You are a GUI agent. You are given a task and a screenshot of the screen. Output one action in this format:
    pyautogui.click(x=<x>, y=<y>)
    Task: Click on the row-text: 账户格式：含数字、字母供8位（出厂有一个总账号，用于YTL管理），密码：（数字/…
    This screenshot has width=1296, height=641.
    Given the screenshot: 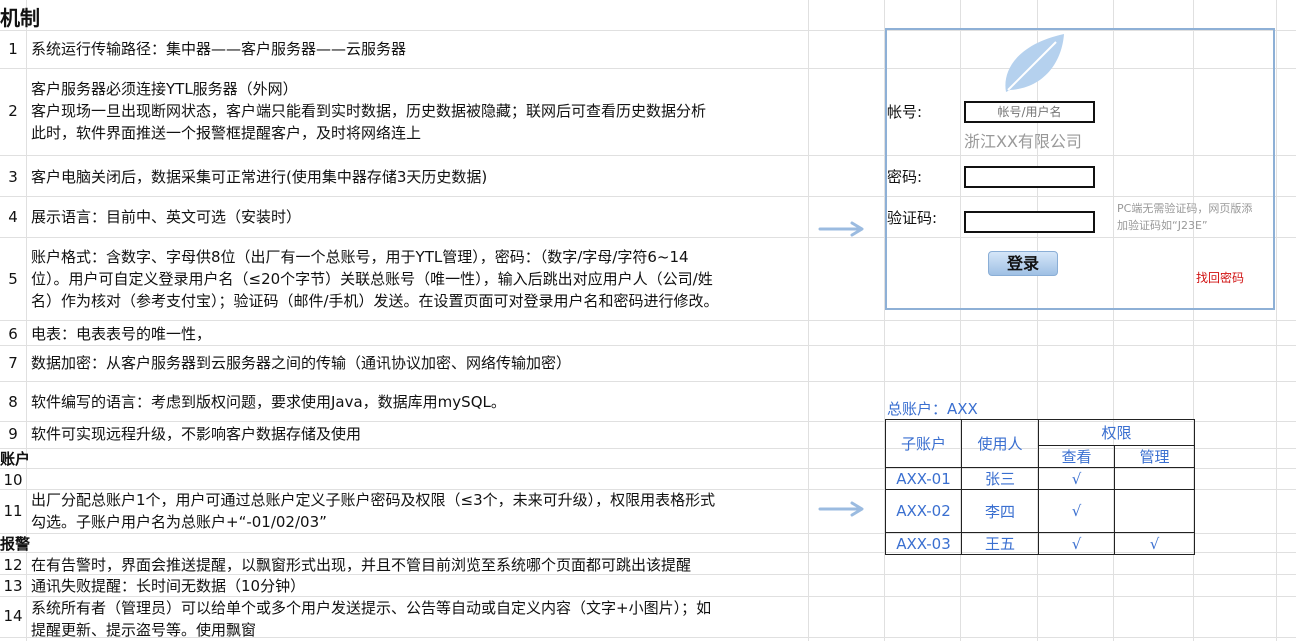 What is the action you would take?
    pyautogui.click(x=375, y=279)
    